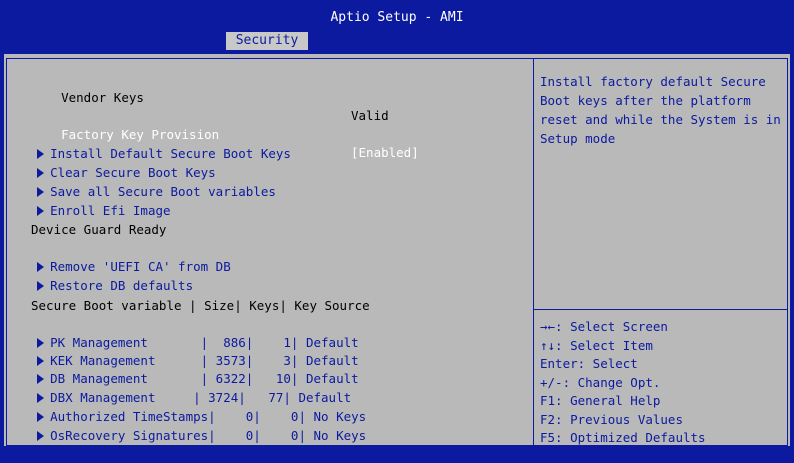 This screenshot has height=463, width=794. I want to click on key-help-change-opt: +/-: Change Opt., so click(600, 382).